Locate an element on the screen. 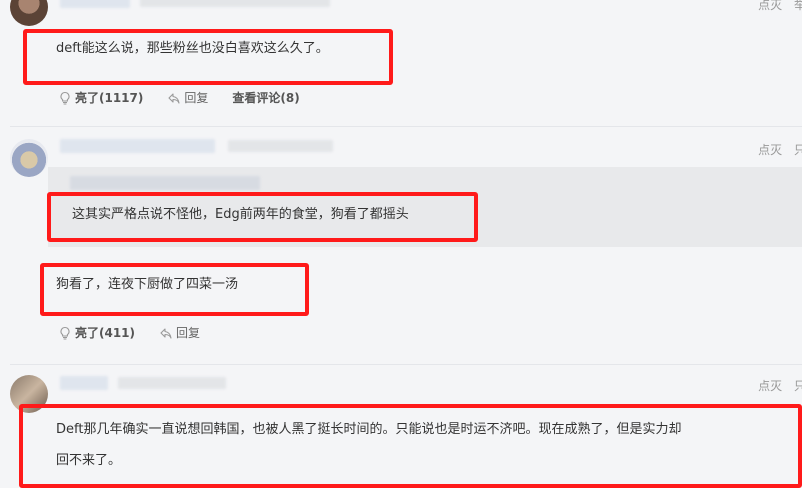  comment-text: deft能这么说，那些粉丝也没白喜欢这么久了。 is located at coordinates (192, 48).